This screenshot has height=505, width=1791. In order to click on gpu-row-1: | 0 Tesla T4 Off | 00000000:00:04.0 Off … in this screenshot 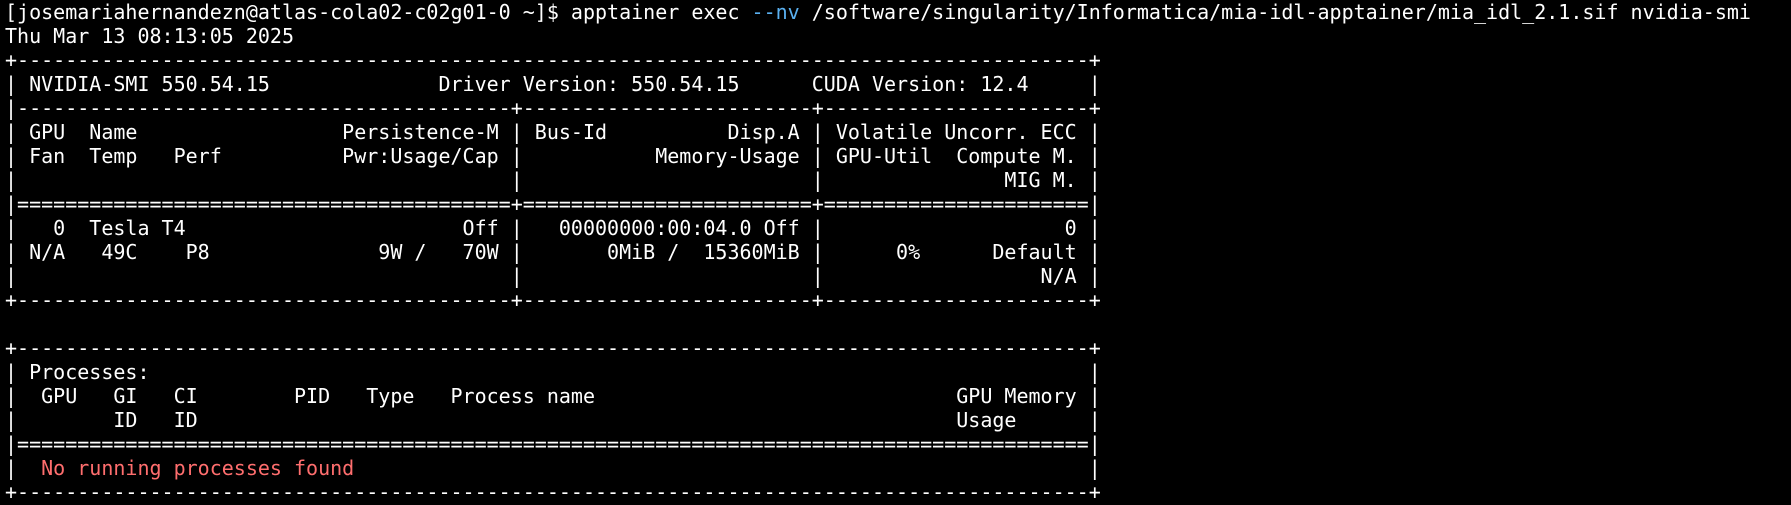, I will do `click(553, 228)`.